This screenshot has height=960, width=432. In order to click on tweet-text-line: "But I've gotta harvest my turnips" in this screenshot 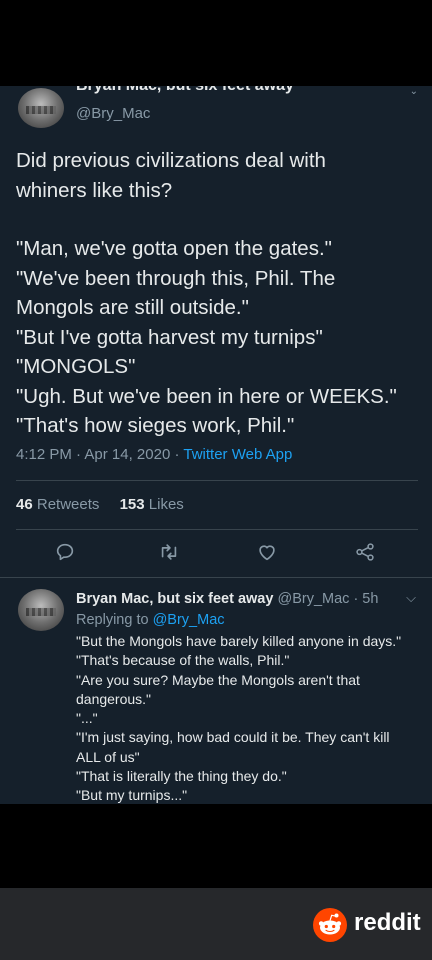, I will do `click(169, 337)`.